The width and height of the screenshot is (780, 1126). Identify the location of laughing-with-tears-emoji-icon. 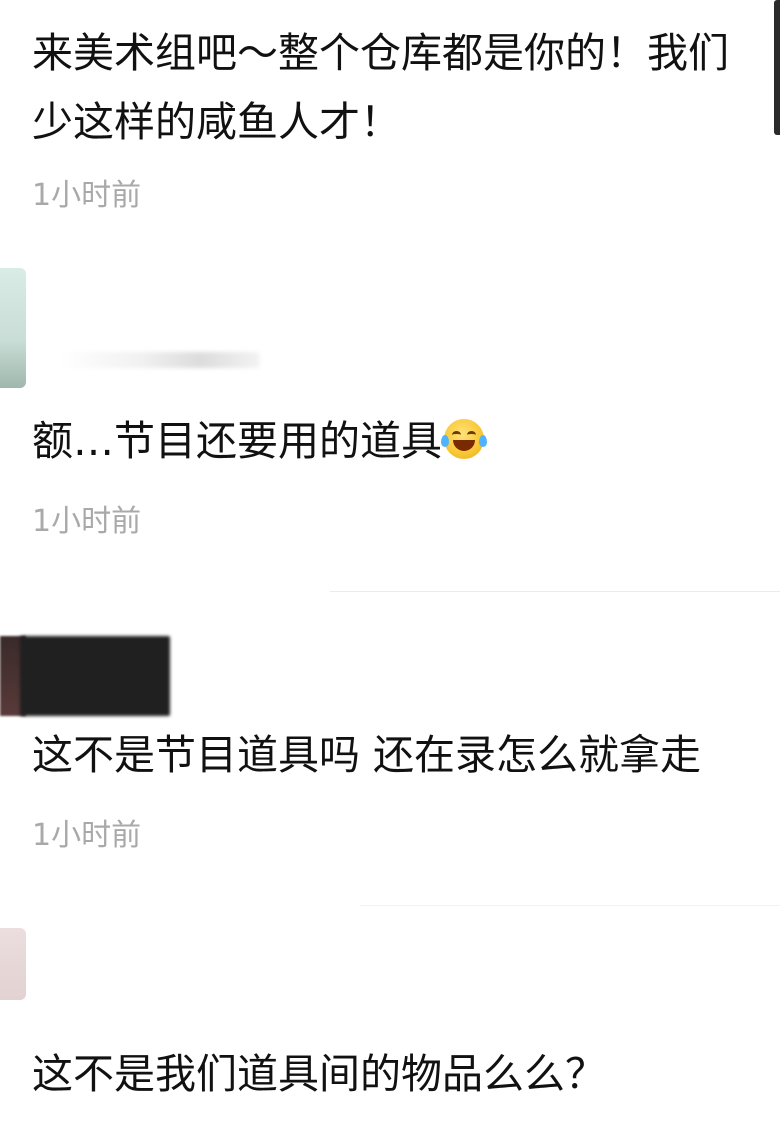
(464, 439).